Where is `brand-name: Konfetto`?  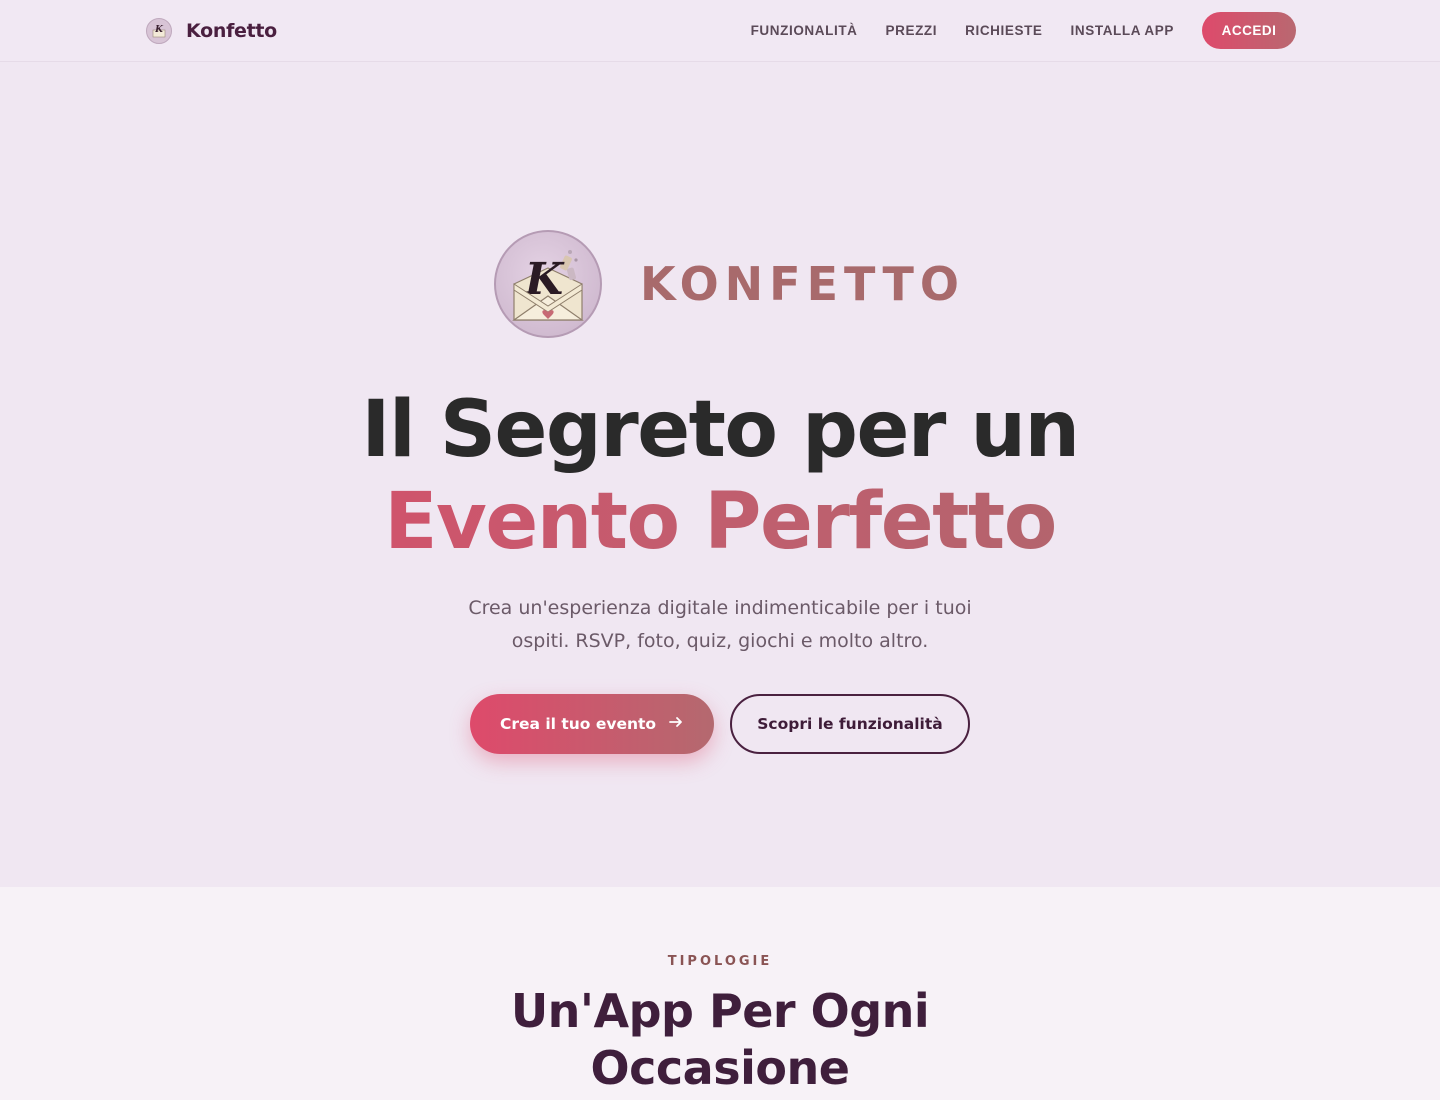 brand-name: Konfetto is located at coordinates (231, 31).